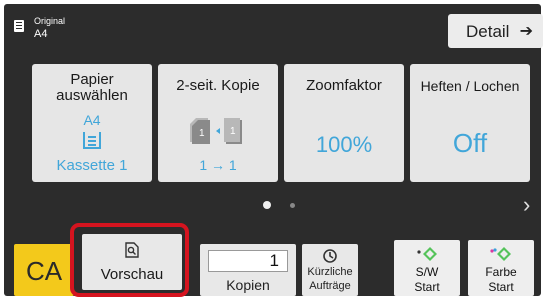 The width and height of the screenshot is (547, 298). I want to click on recent-label-line1: Kürzliche, so click(330, 272).